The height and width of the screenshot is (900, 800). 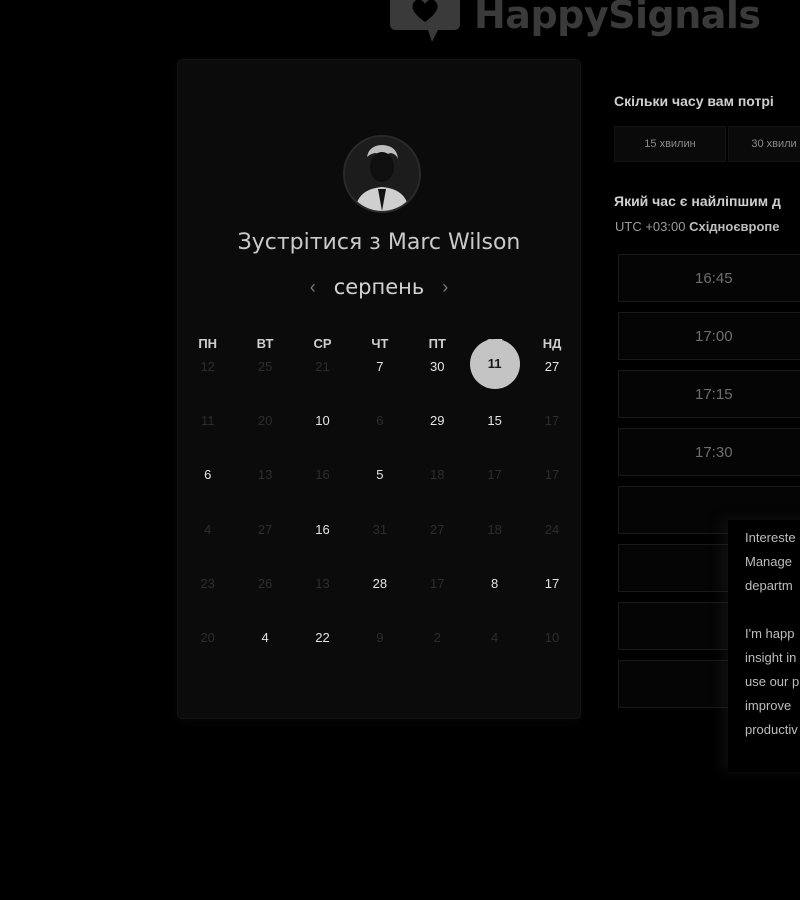 I want to click on popup-text-line: I'm happ, so click(x=770, y=633).